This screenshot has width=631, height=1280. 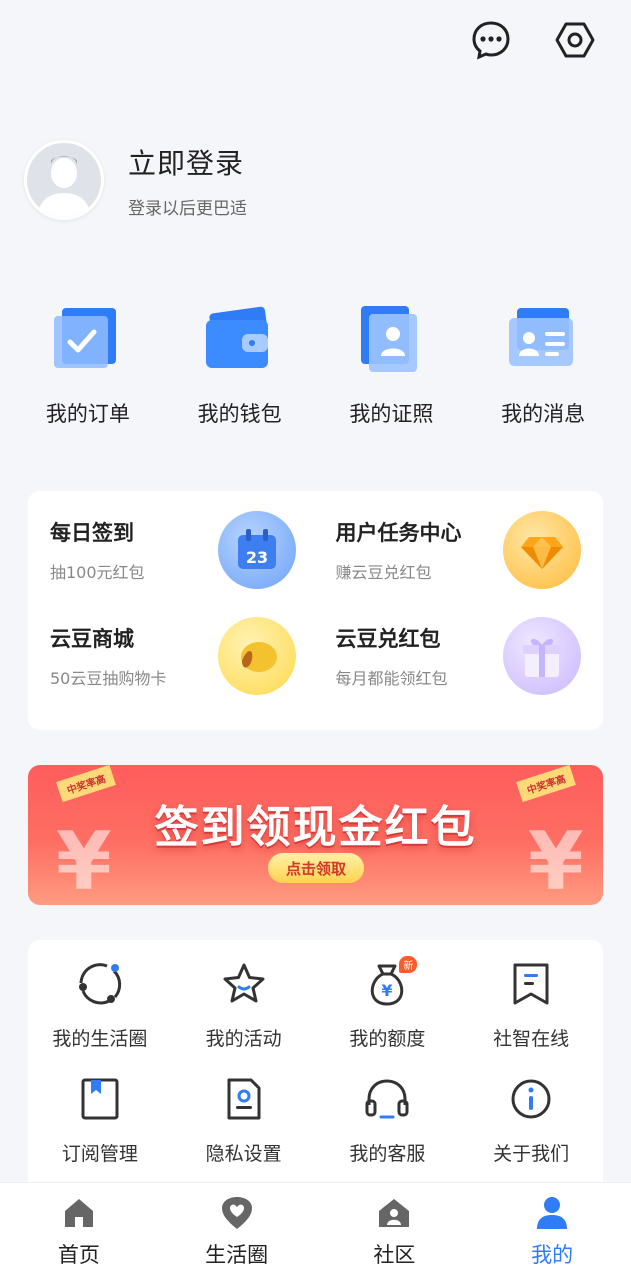 What do you see at coordinates (543, 340) in the screenshot?
I see `id-card-icon` at bounding box center [543, 340].